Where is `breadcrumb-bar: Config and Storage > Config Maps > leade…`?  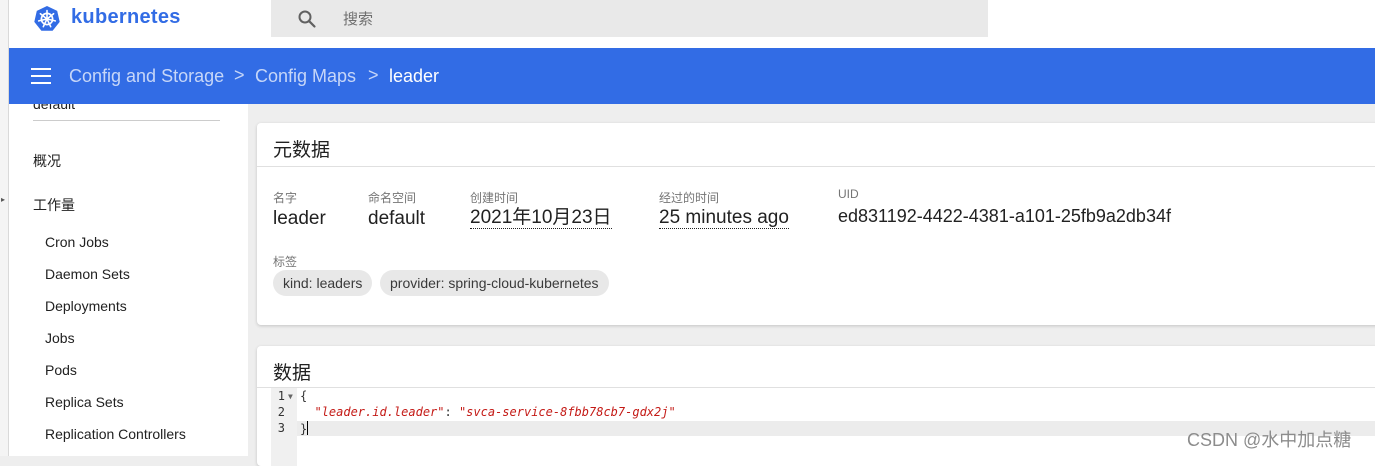
breadcrumb-bar: Config and Storage > Config Maps > leade… is located at coordinates (692, 76).